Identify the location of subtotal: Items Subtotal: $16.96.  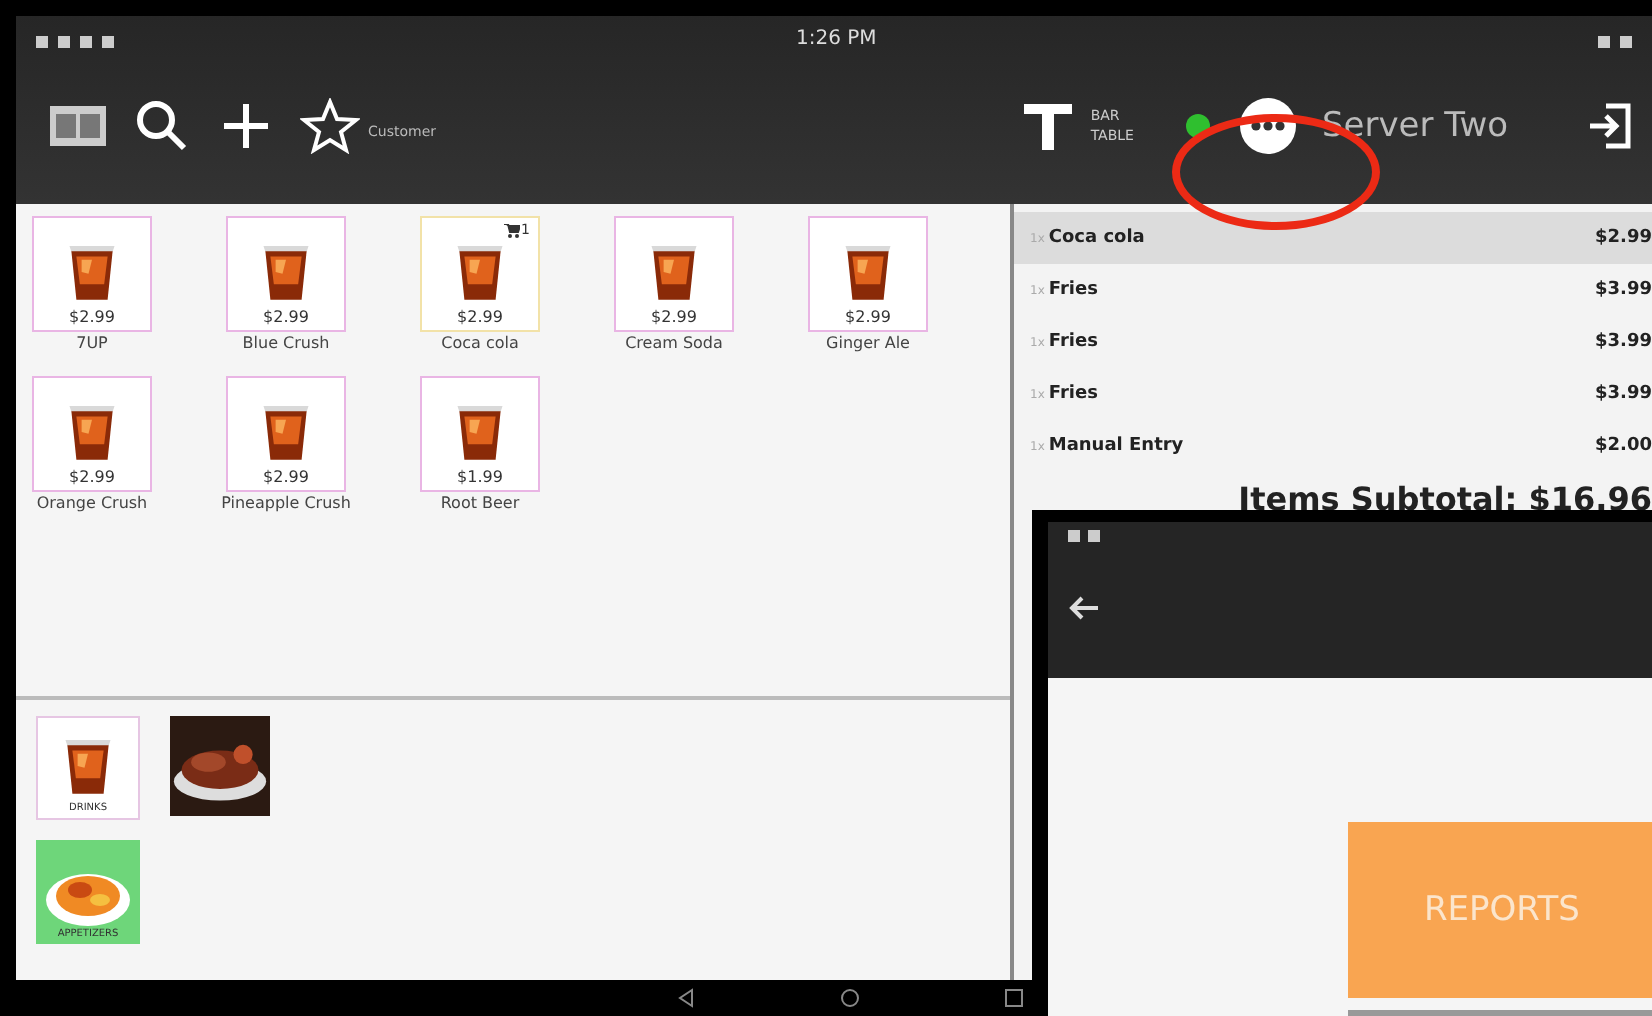
(1445, 499).